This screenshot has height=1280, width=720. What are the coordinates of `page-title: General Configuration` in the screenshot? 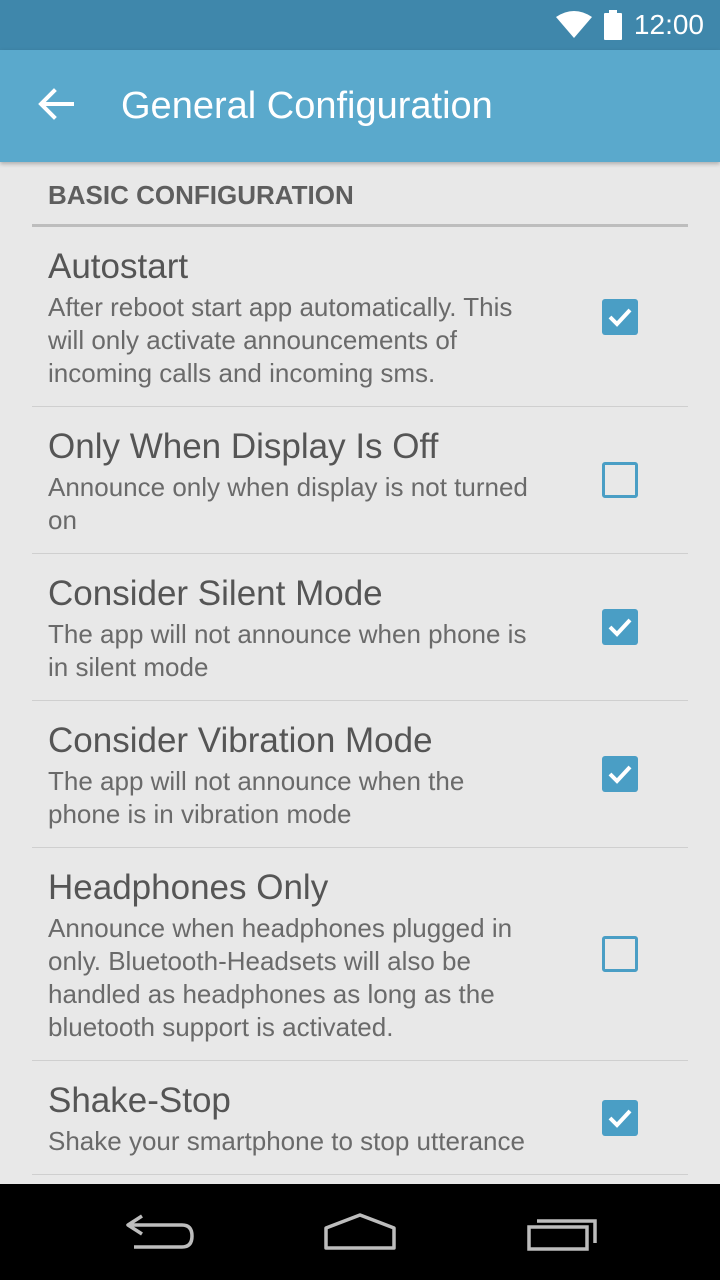 It's located at (307, 106).